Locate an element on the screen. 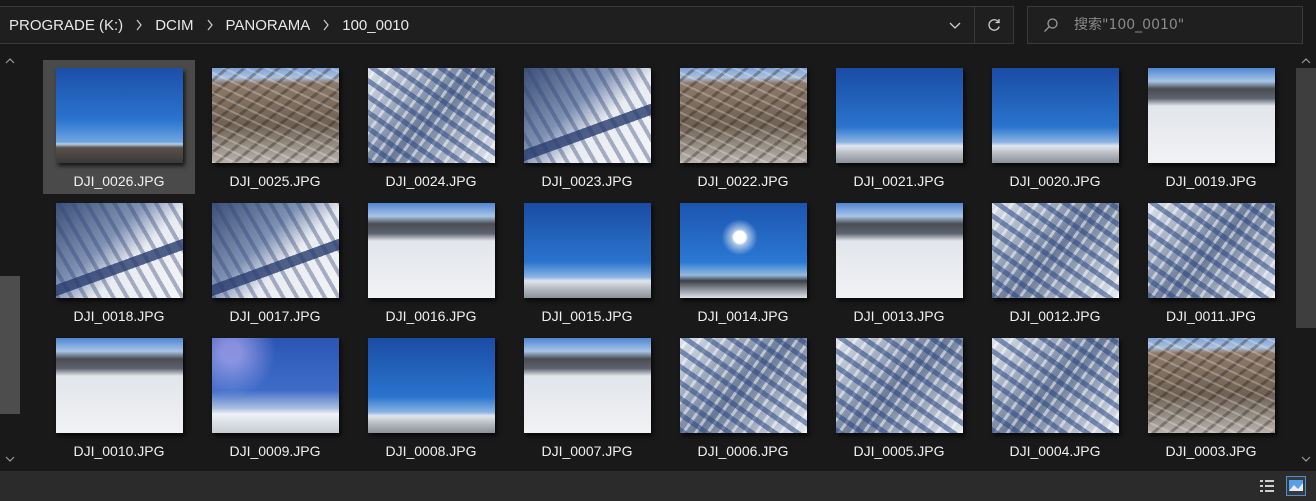 The image size is (1316, 501). file-name-label: DJI_0026.JPG is located at coordinates (119, 181).